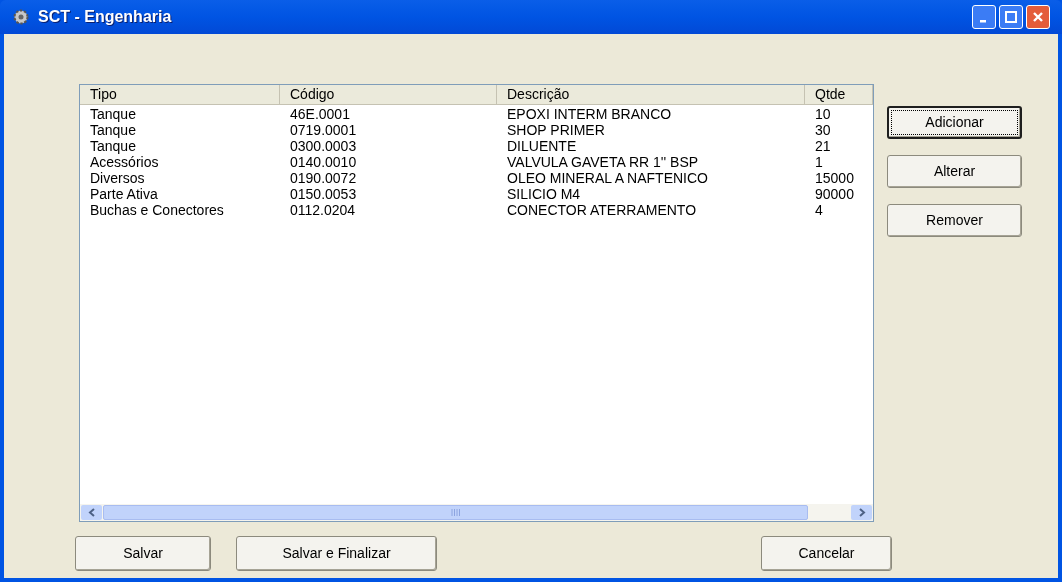  I want to click on scroll-left-icon, so click(91, 512).